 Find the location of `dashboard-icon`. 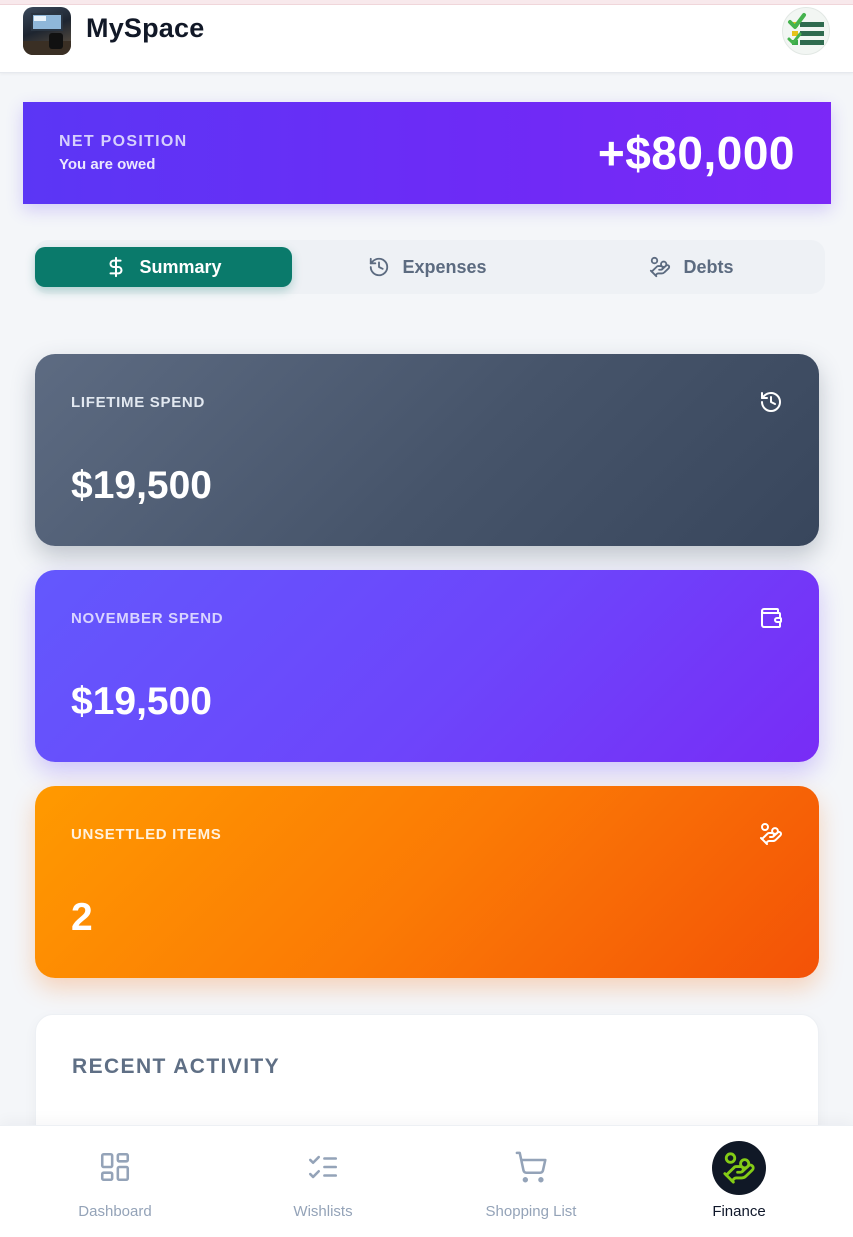

dashboard-icon is located at coordinates (115, 1167).